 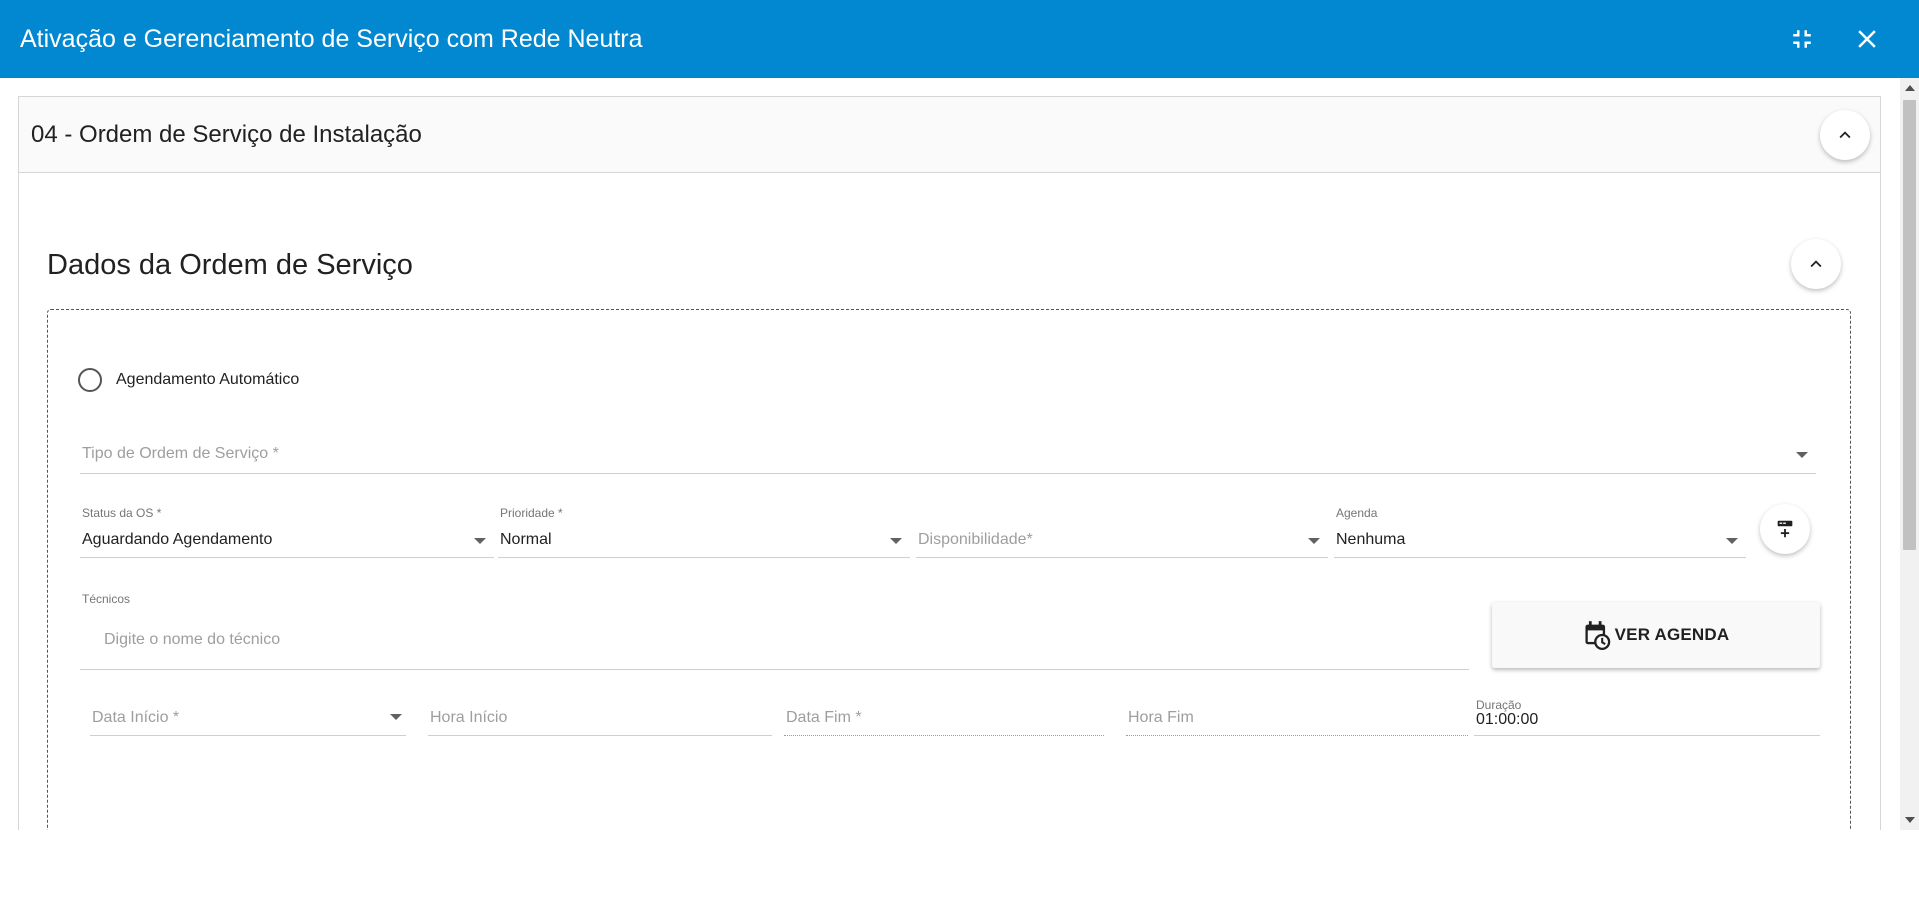 What do you see at coordinates (774, 631) in the screenshot?
I see `technicians-input: Técnicos Digite o nome do técnico` at bounding box center [774, 631].